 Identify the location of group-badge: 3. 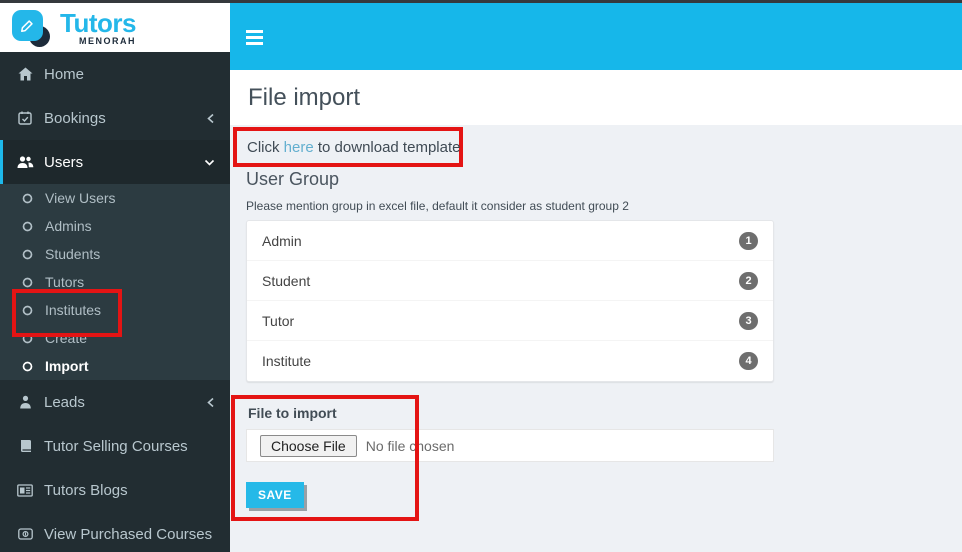
(748, 320).